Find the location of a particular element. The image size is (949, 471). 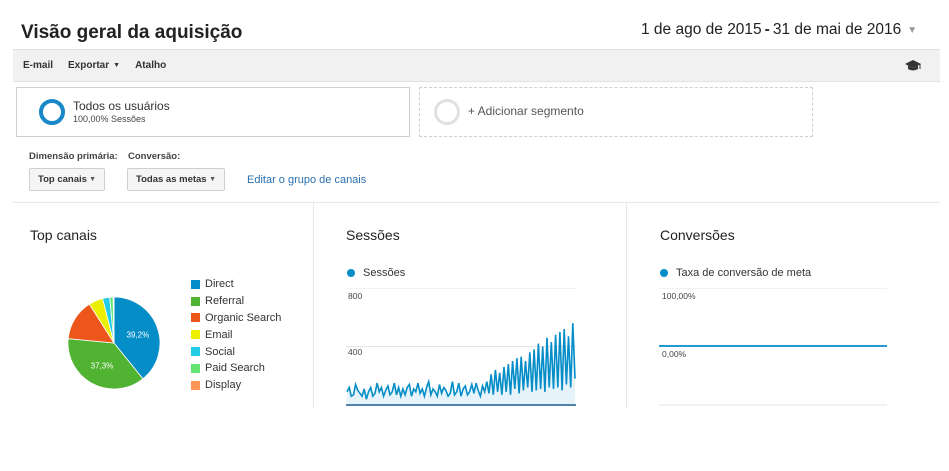

pie-slice-data-label: 39,2% is located at coordinates (138, 335).